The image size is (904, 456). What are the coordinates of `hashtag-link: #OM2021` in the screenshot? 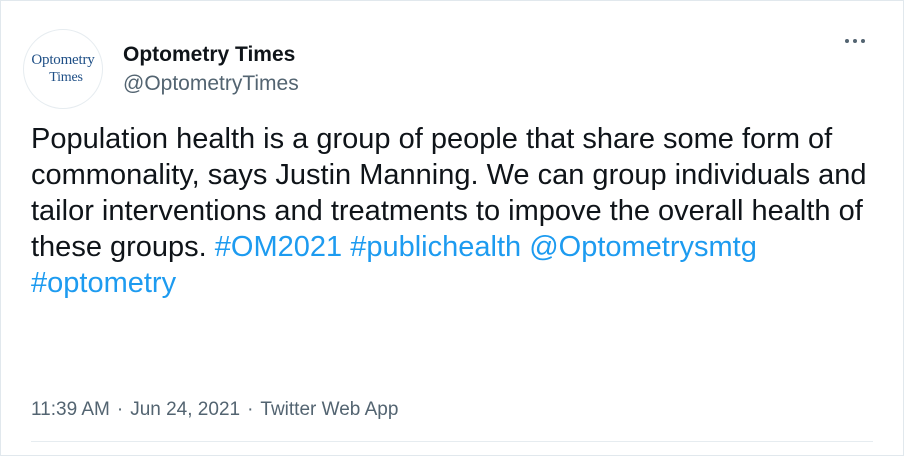 It's located at (278, 247).